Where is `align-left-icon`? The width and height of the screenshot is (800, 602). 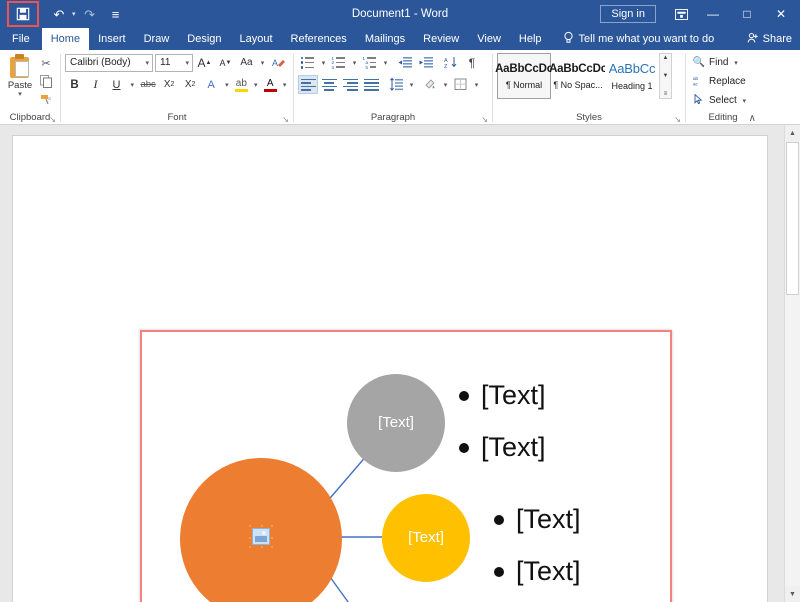
align-left-icon is located at coordinates (308, 84).